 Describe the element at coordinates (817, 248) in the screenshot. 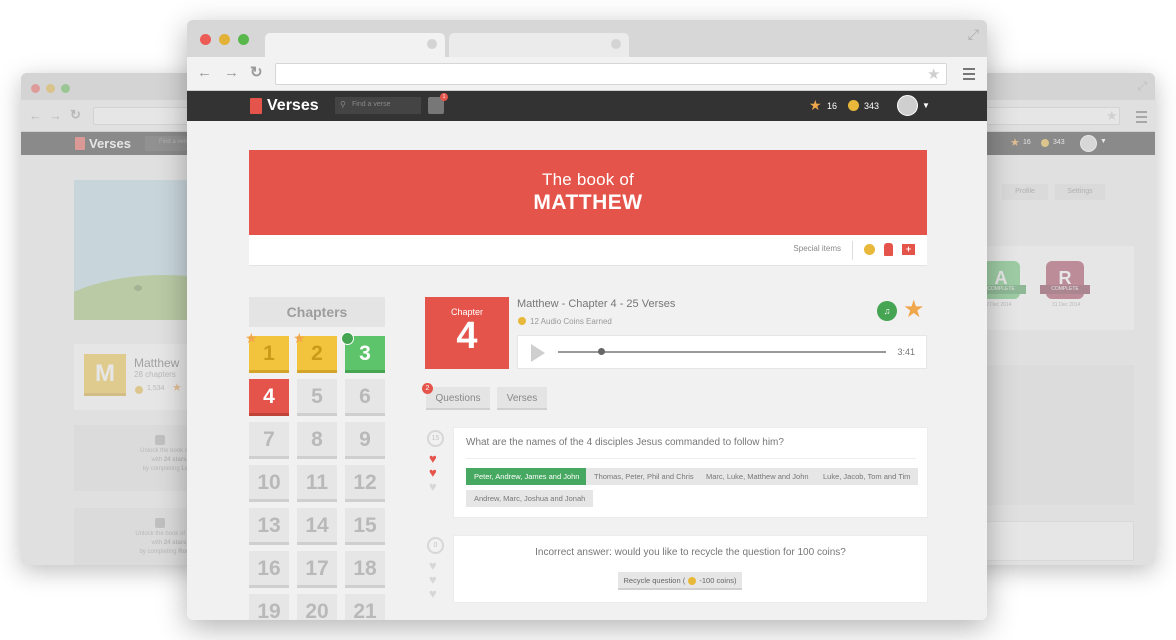

I see `special-items-label: Special items` at that location.